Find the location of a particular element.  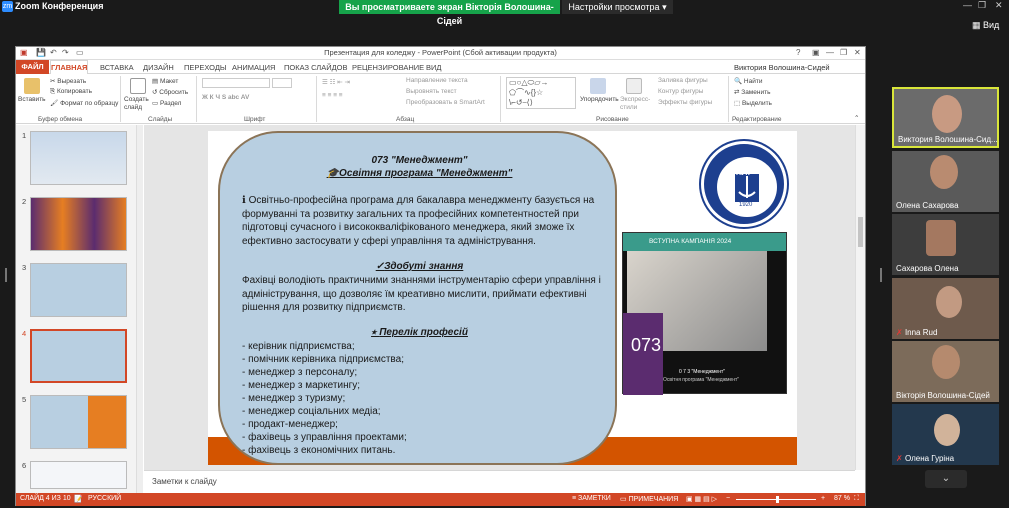

font-size-combo is located at coordinates (282, 83).